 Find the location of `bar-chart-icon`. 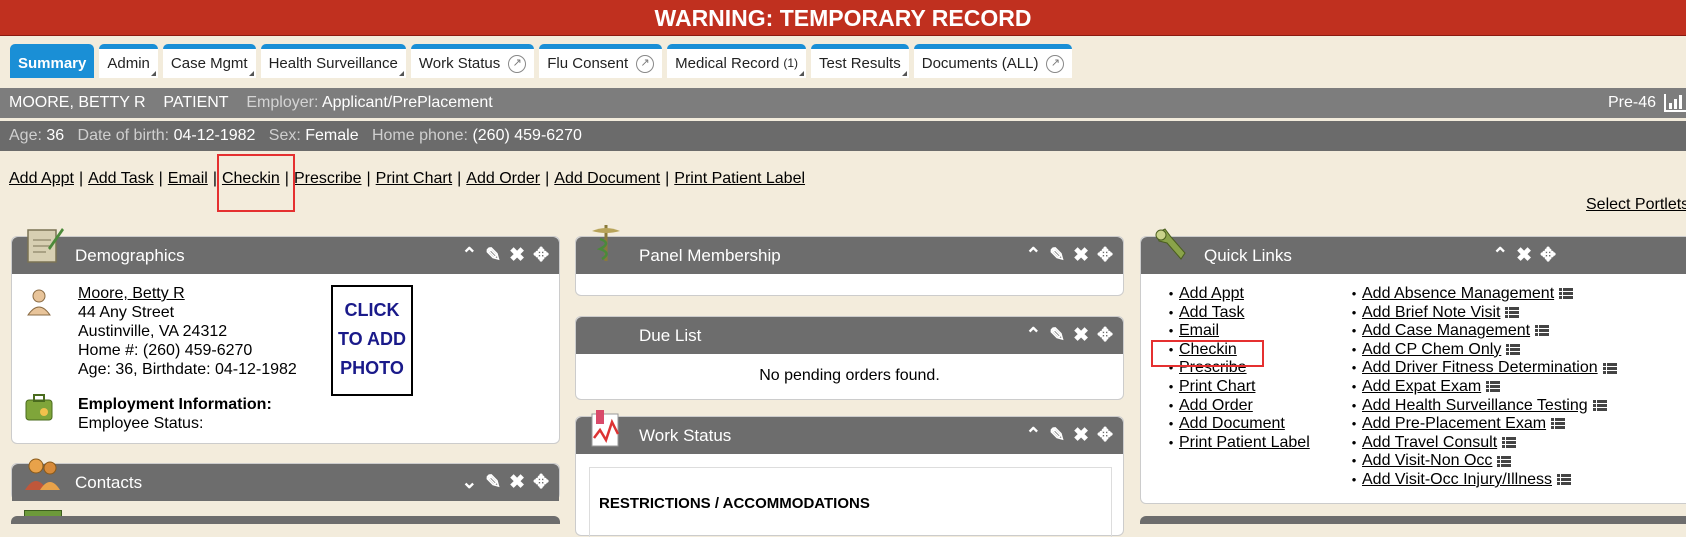

bar-chart-icon is located at coordinates (1675, 103).